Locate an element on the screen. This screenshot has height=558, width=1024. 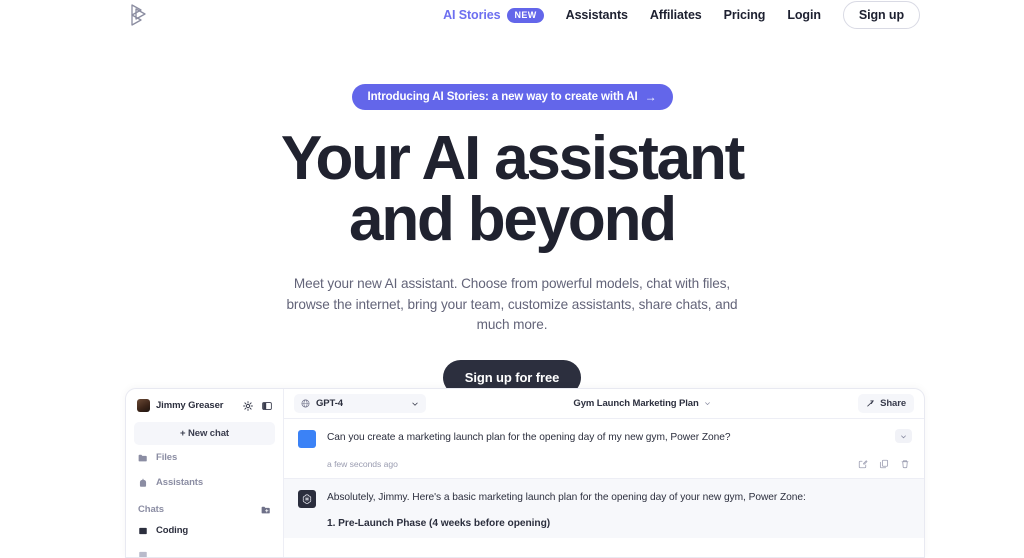
chat-title-dropdown: Gym Launch Marketing Plan is located at coordinates (642, 403).